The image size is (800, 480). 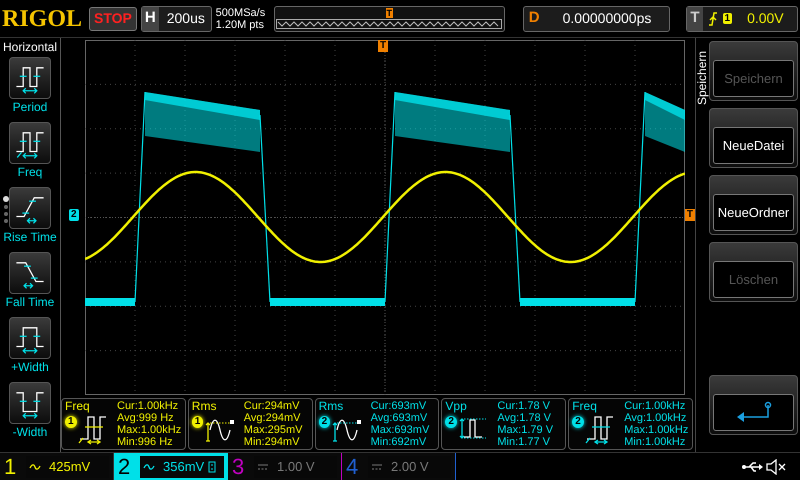 What do you see at coordinates (689, 215) in the screenshot?
I see `trigger-level-marker: T` at bounding box center [689, 215].